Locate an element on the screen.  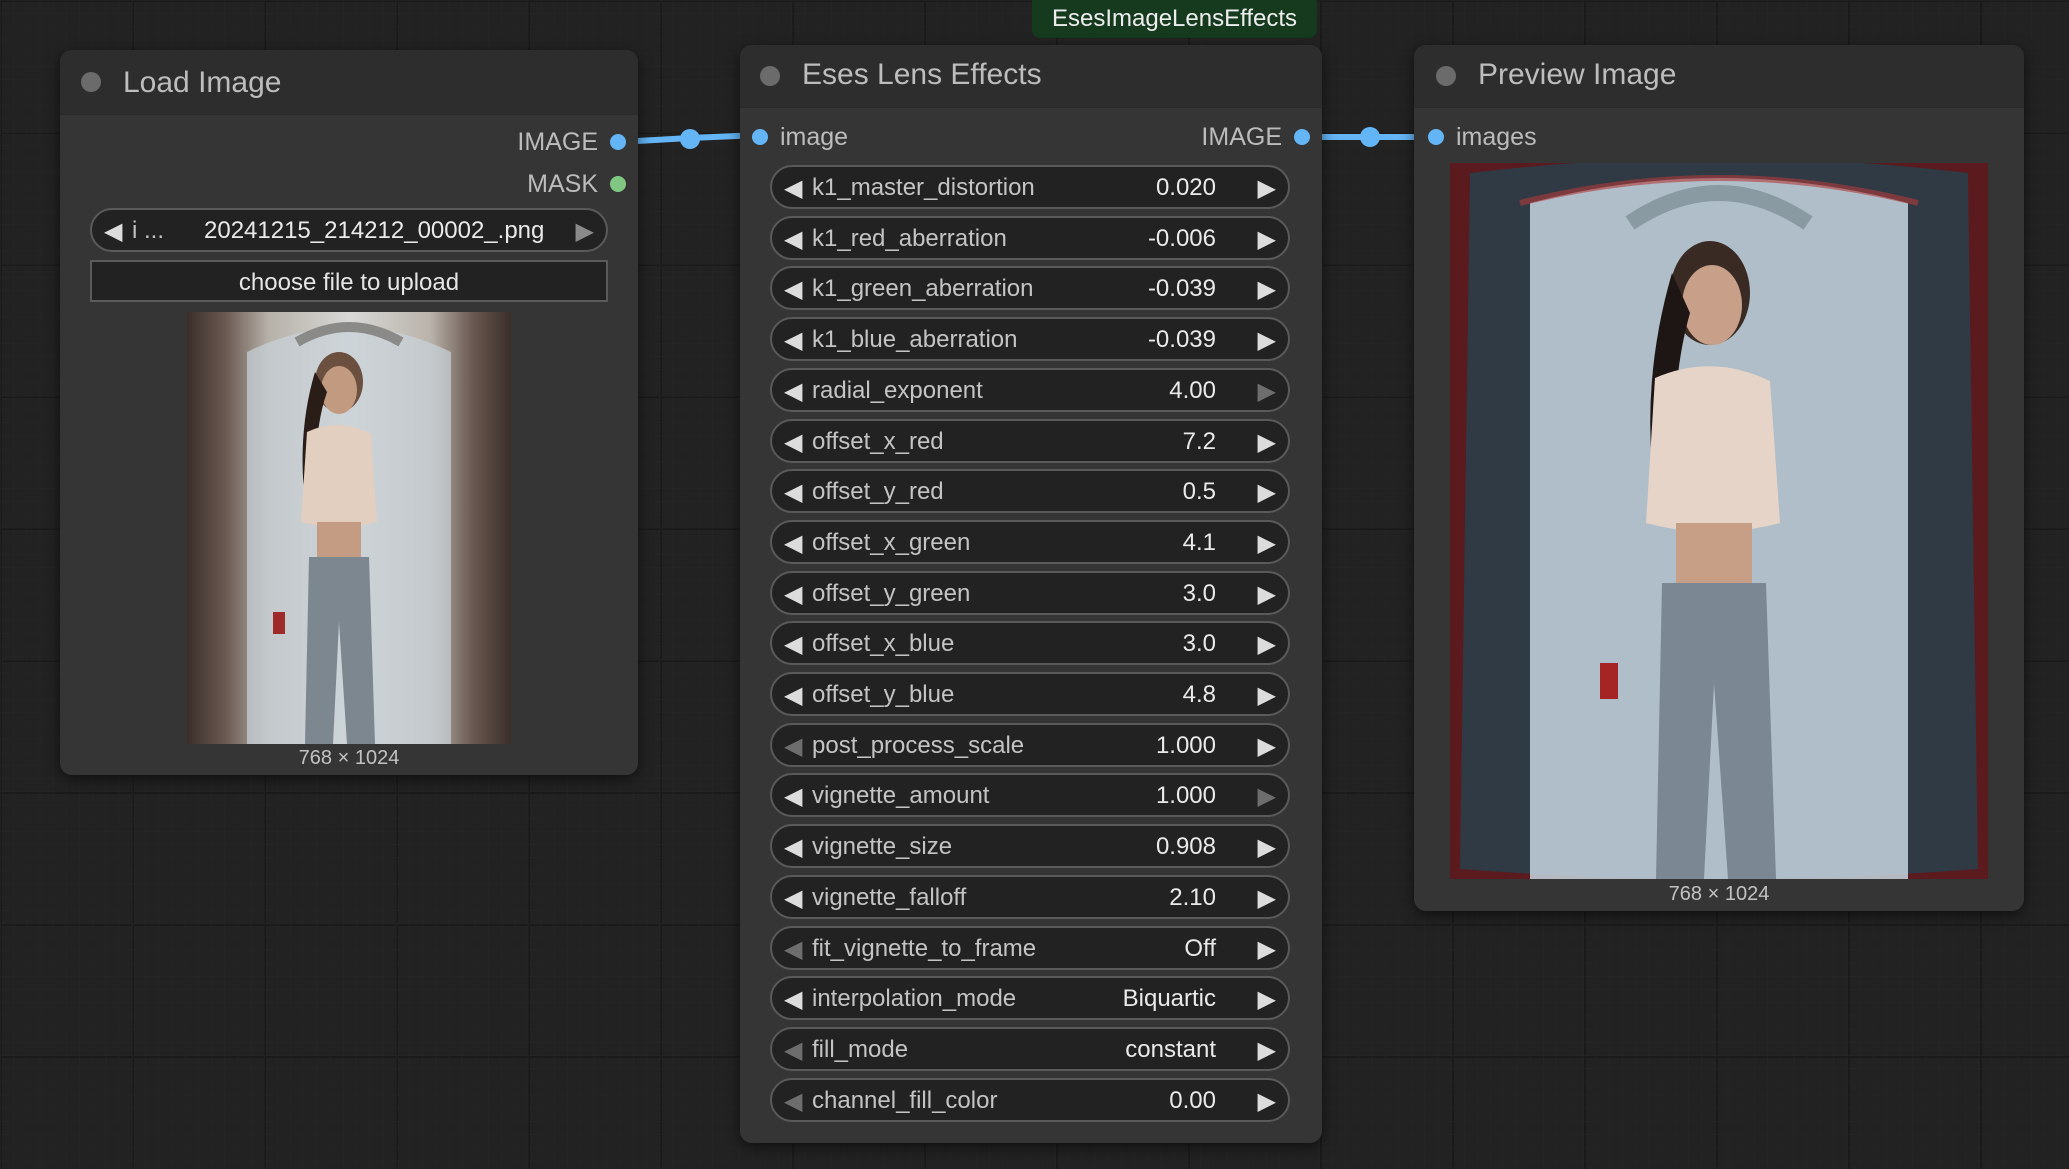
output-mask-label: MASK is located at coordinates (562, 184).